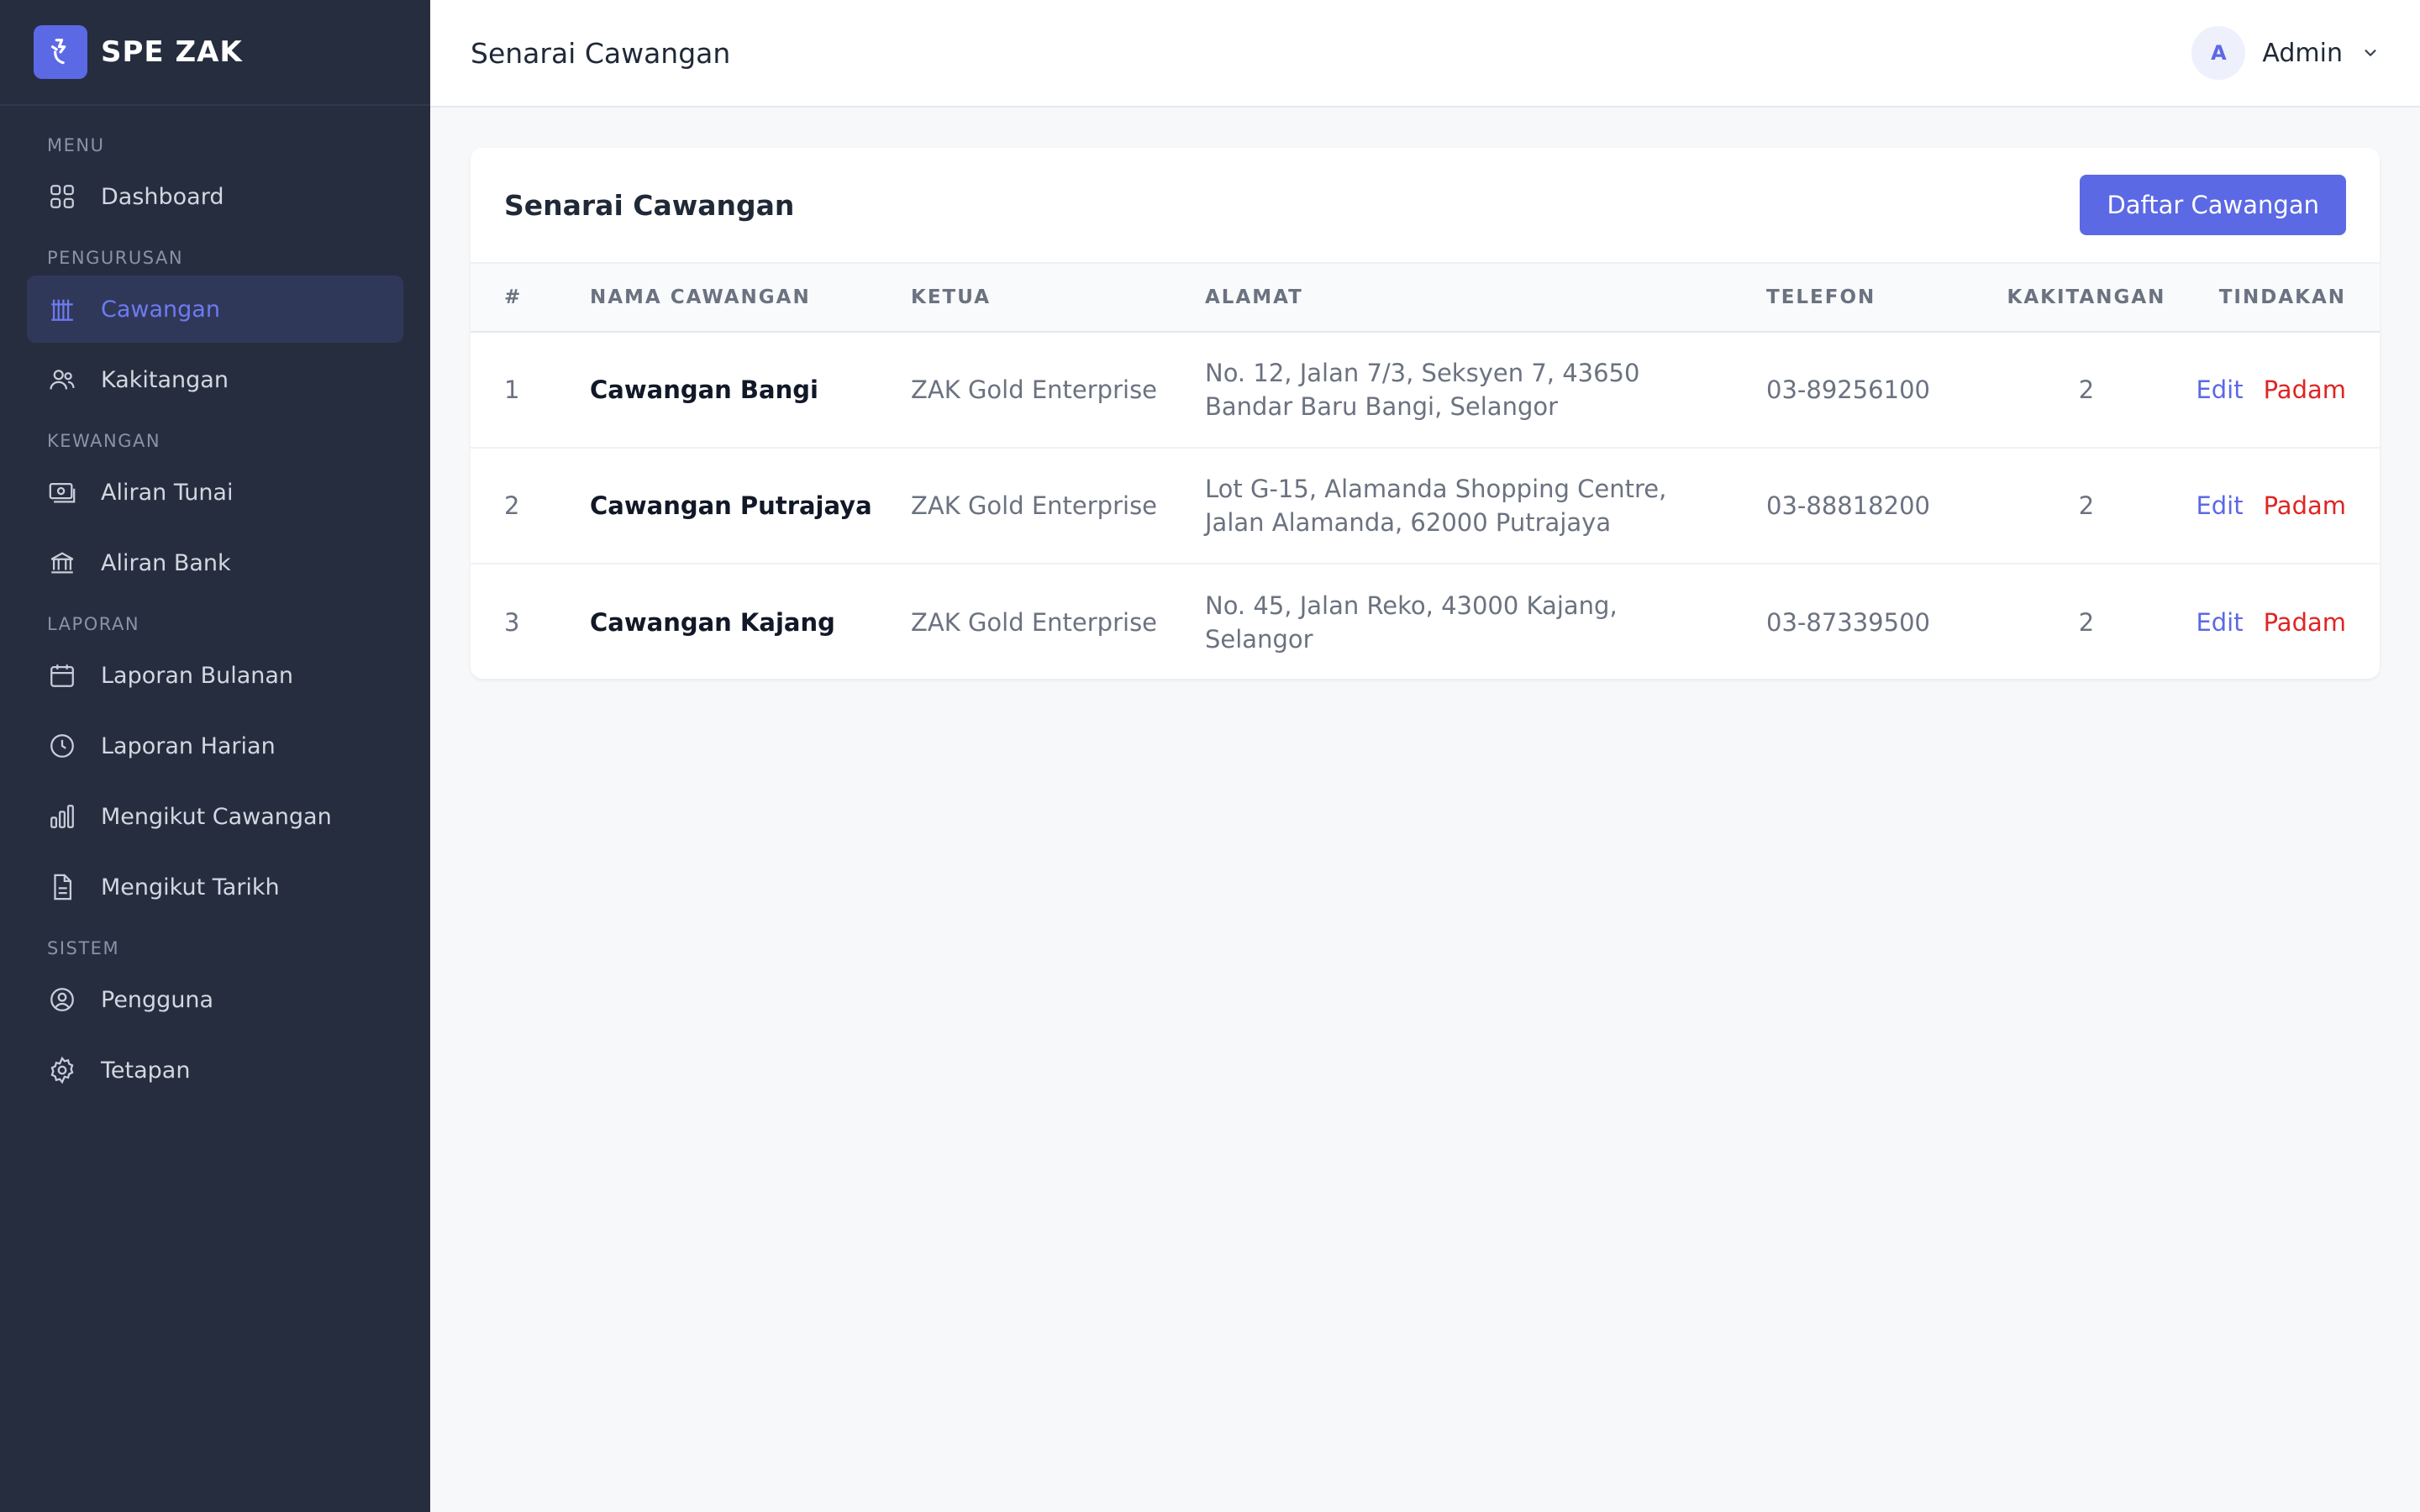 The height and width of the screenshot is (1512, 2420). I want to click on sidebar-item-pengguna: Pengguna, so click(215, 999).